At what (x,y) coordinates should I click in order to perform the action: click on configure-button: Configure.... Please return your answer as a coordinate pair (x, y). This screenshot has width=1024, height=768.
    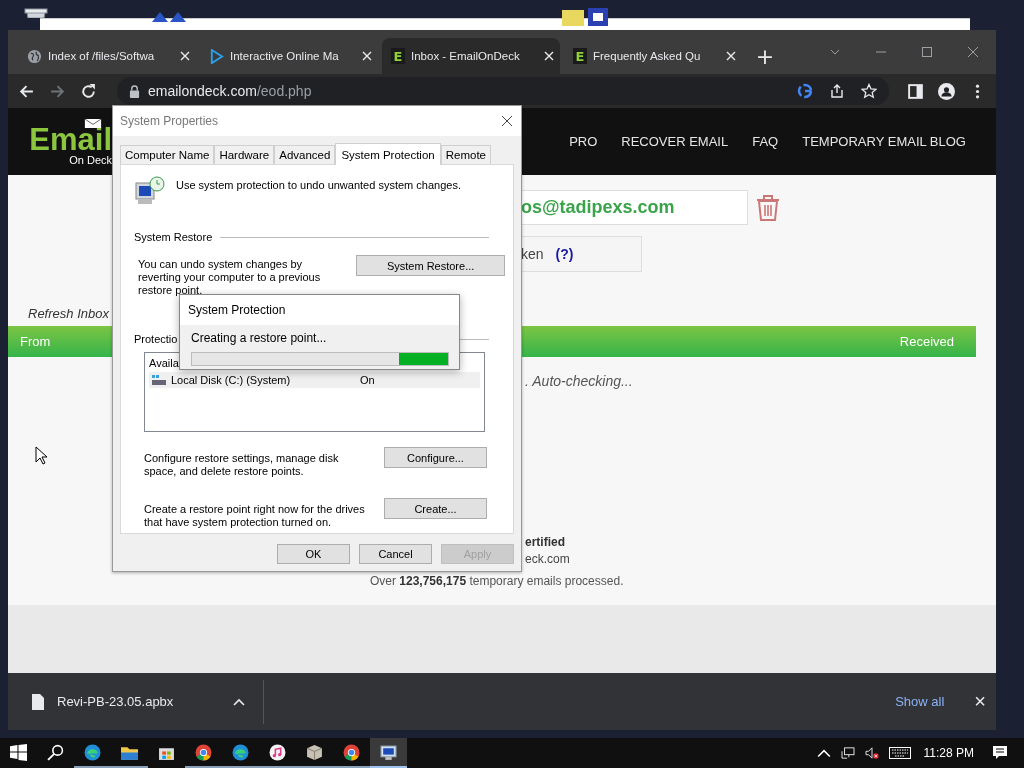
    Looking at the image, I should click on (435, 457).